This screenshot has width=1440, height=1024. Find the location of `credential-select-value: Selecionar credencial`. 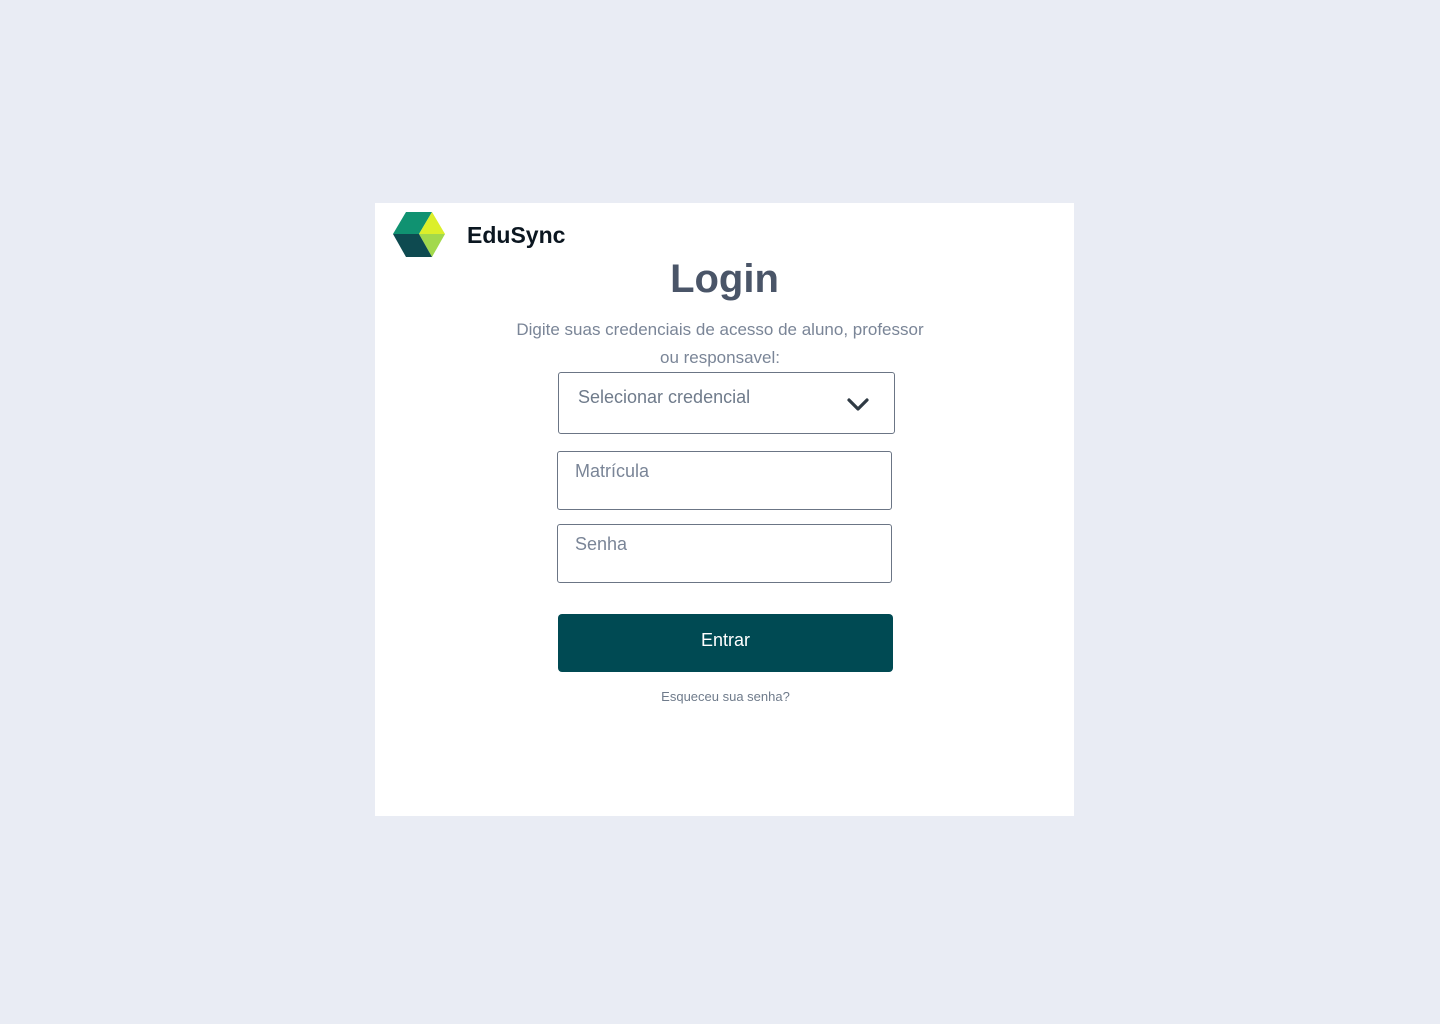

credential-select-value: Selecionar credencial is located at coordinates (664, 397).